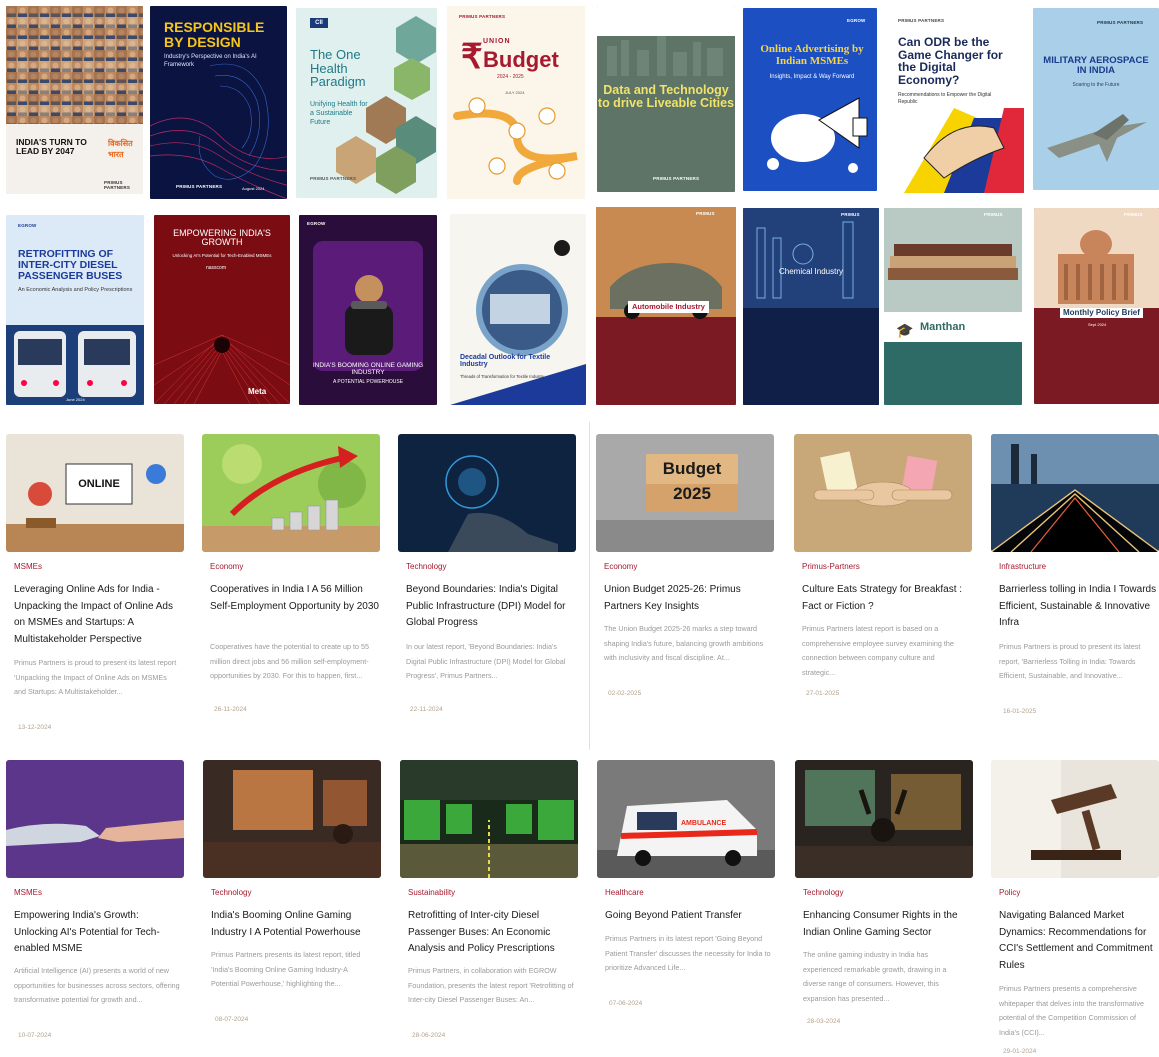 This screenshot has height=1057, width=1159. What do you see at coordinates (1020, 1051) in the screenshot?
I see `article-date: 29-01-2024` at bounding box center [1020, 1051].